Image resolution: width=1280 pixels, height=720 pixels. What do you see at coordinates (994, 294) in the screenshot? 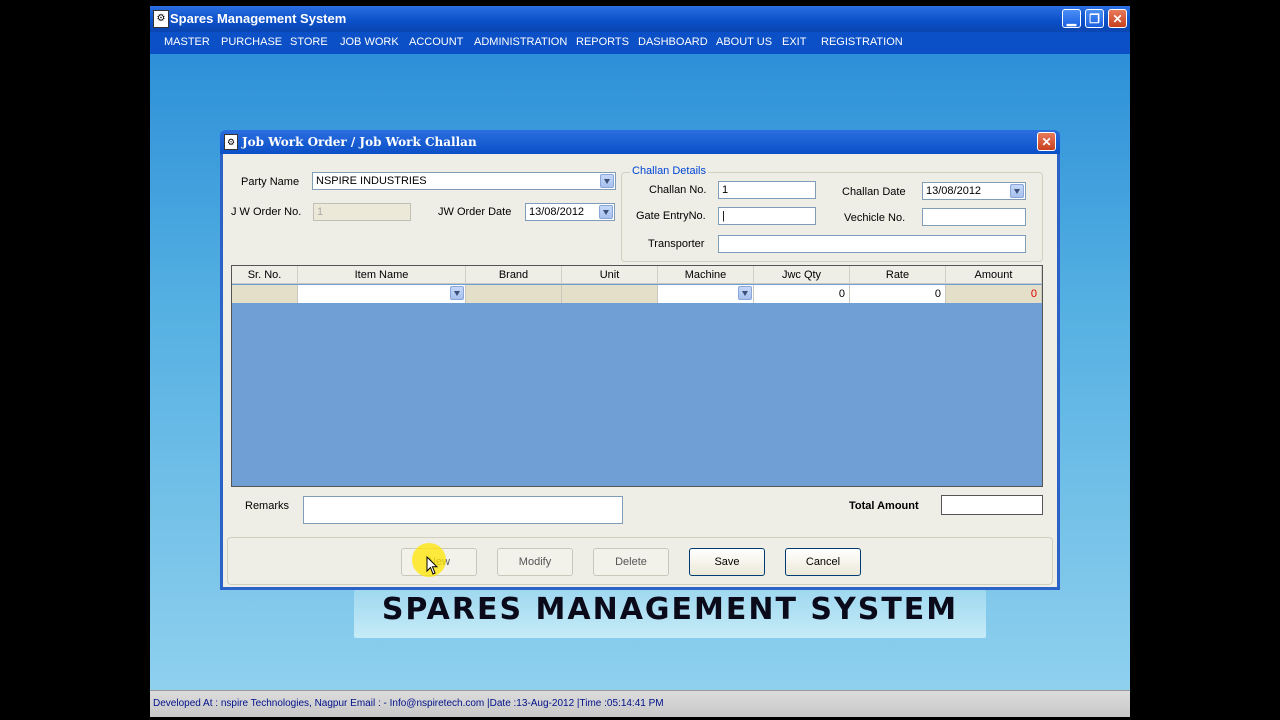
I see `cell-amount: 0` at bounding box center [994, 294].